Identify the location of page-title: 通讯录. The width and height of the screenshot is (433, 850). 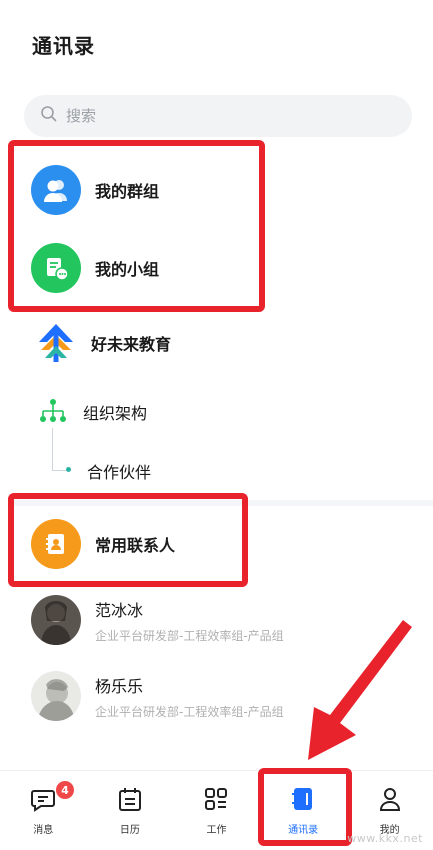
(63, 46).